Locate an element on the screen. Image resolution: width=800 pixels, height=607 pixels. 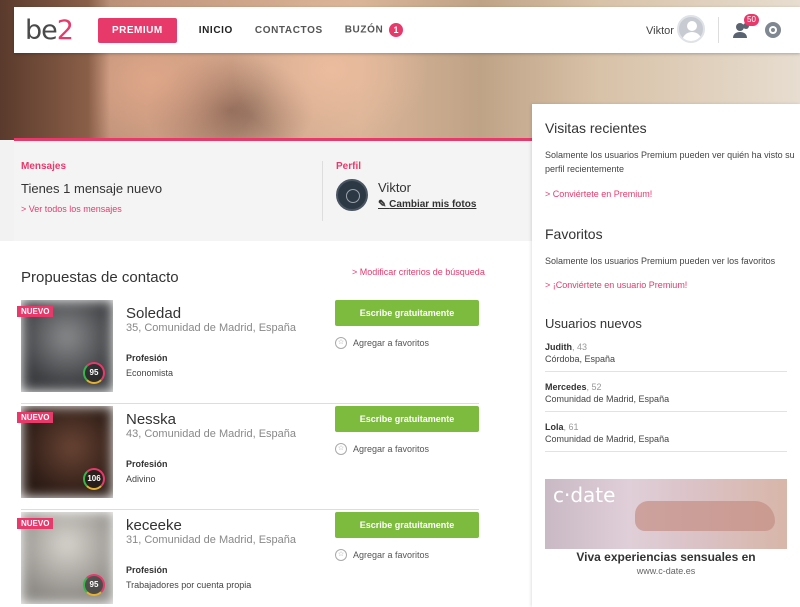
pencil-icon: ✎ is located at coordinates (384, 204).